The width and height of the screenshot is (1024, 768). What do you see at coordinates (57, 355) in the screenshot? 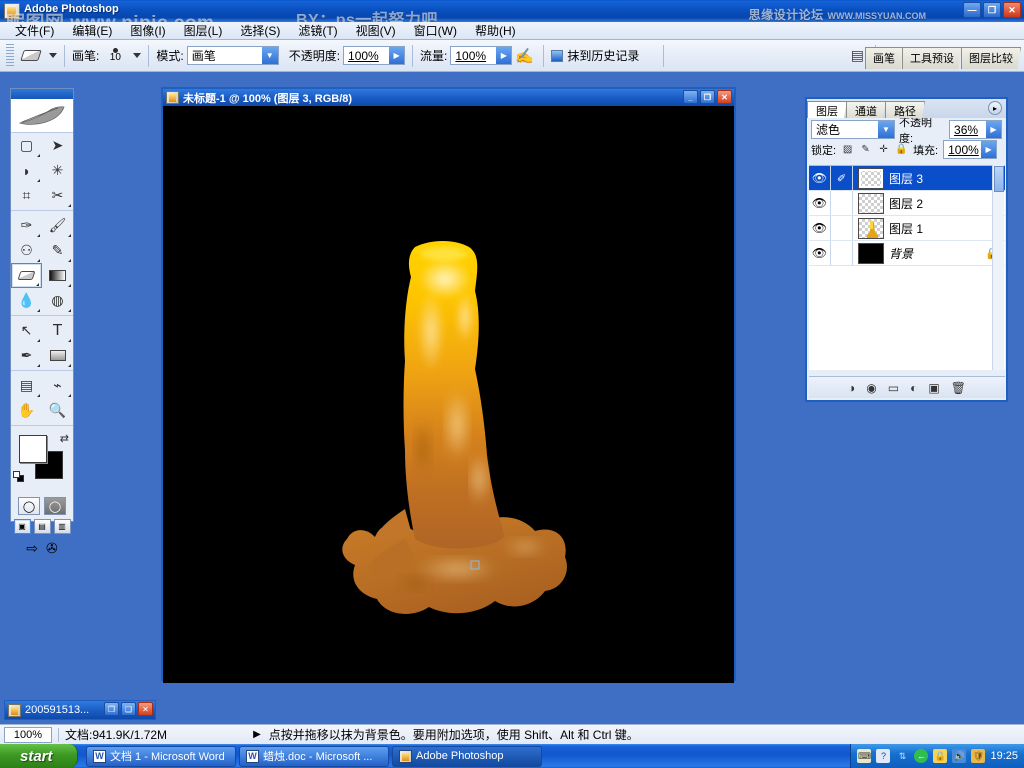
I see `tool-rectangle-shape` at bounding box center [57, 355].